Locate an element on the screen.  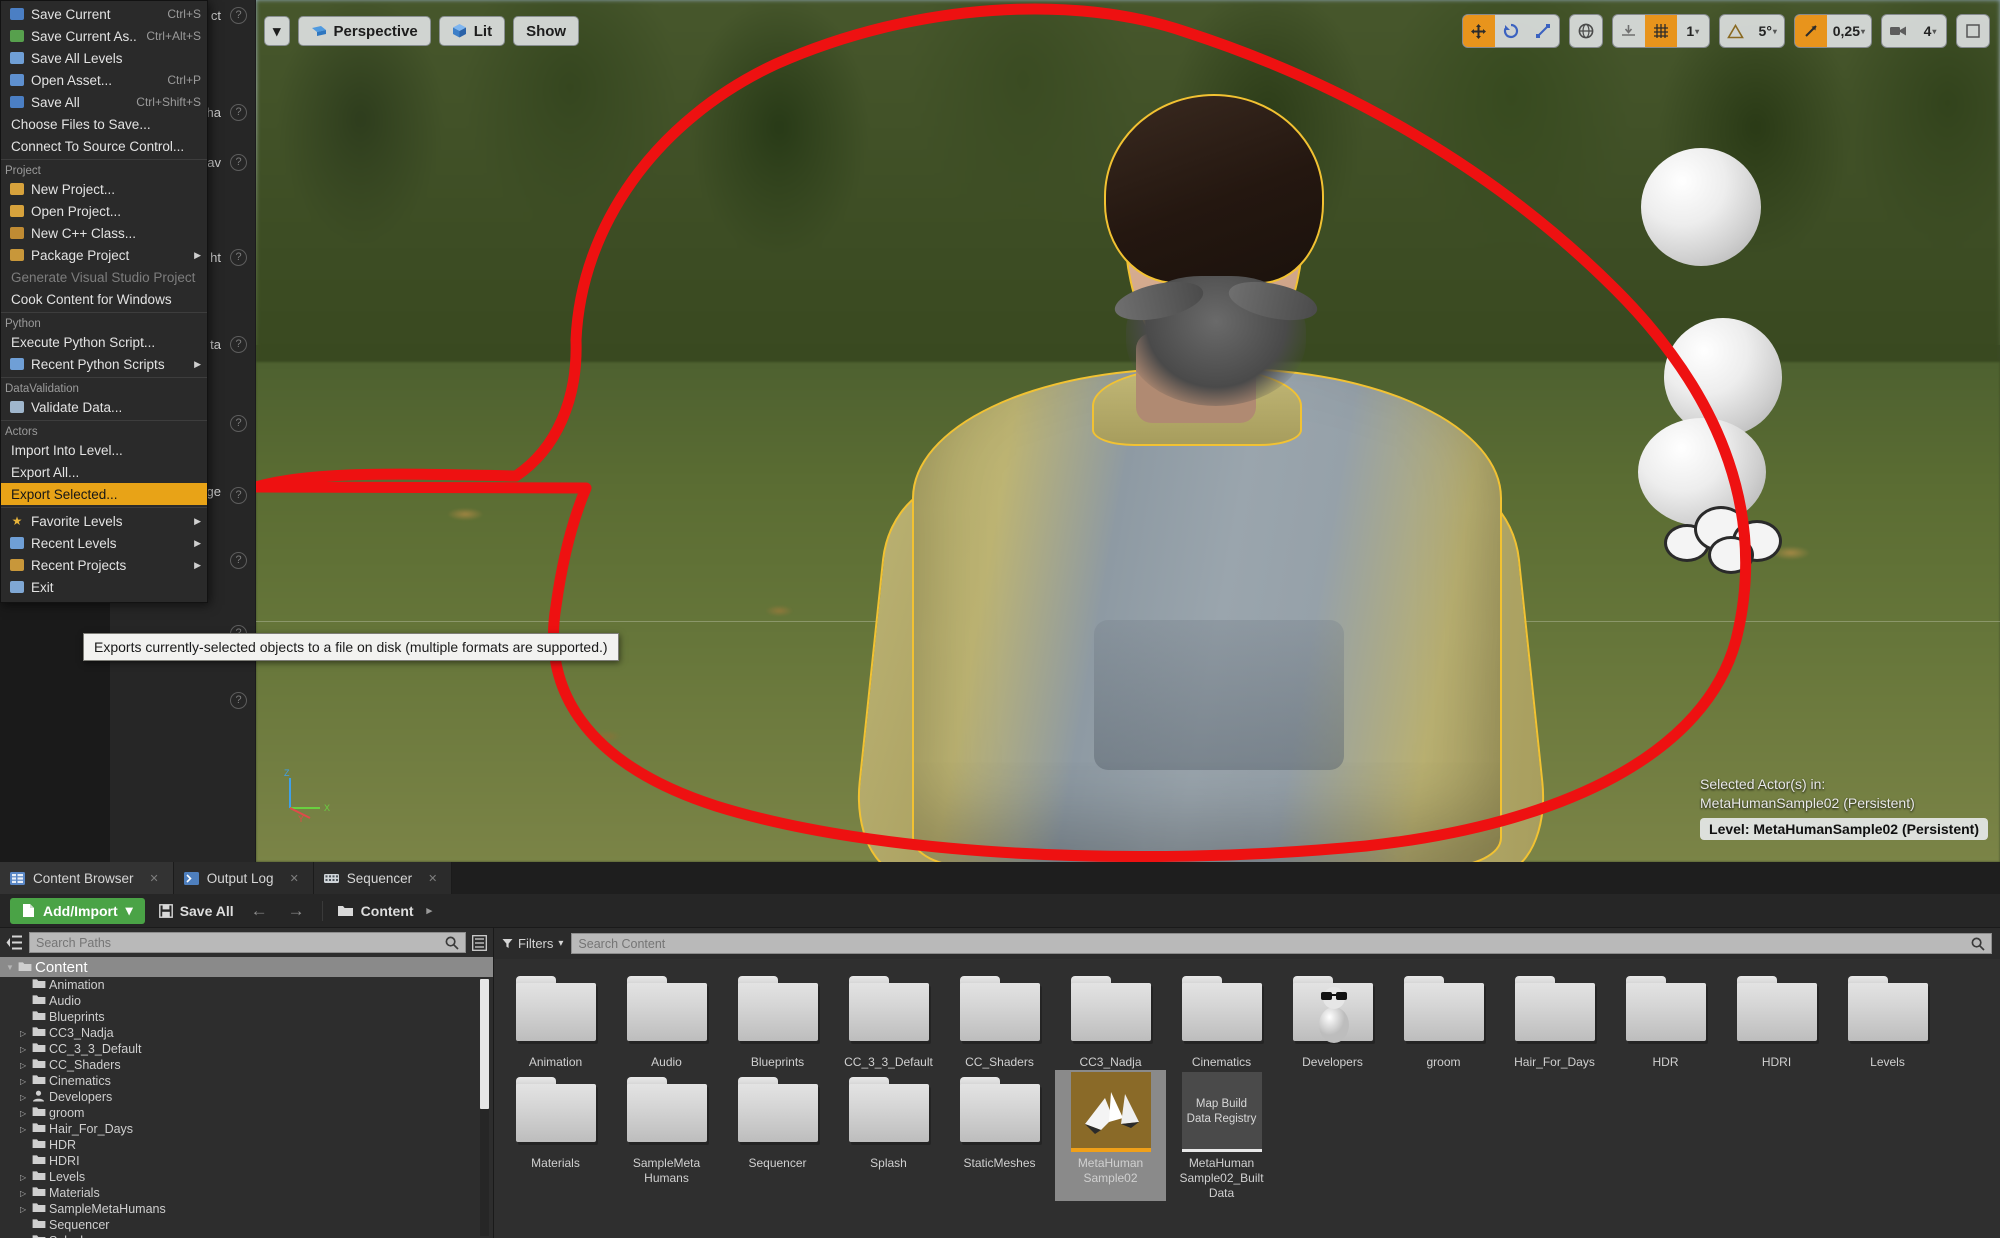
tree-item-developers: ▷ Developers is located at coordinates (246, 1097).